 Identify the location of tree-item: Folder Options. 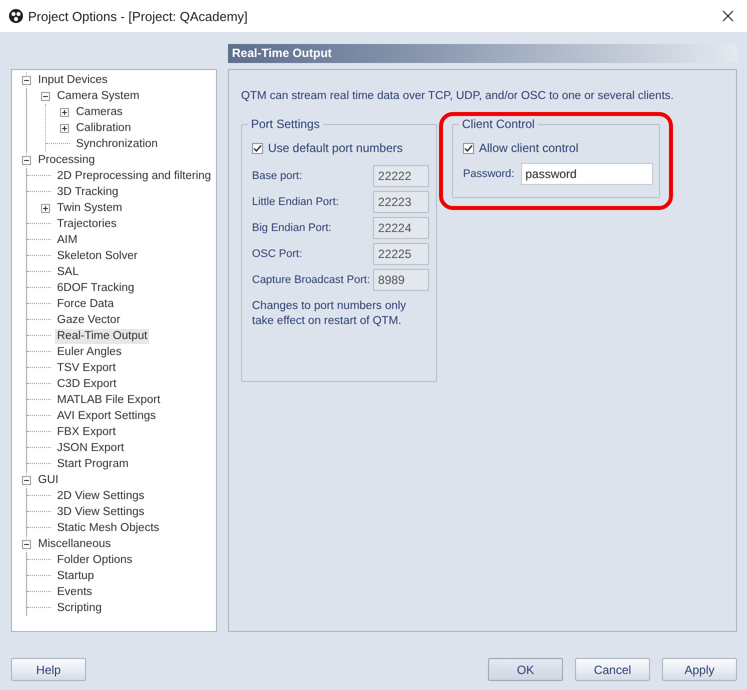
(94, 560).